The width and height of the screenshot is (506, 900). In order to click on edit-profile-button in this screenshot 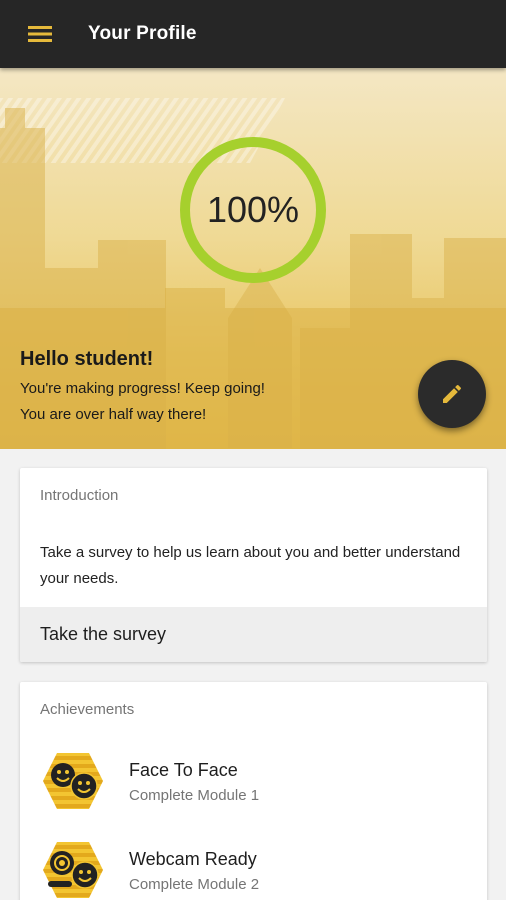, I will do `click(452, 394)`.